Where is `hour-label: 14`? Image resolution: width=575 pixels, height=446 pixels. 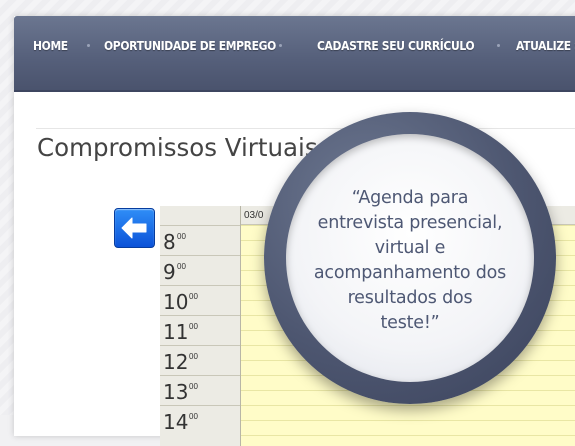 hour-label: 14 is located at coordinates (176, 422).